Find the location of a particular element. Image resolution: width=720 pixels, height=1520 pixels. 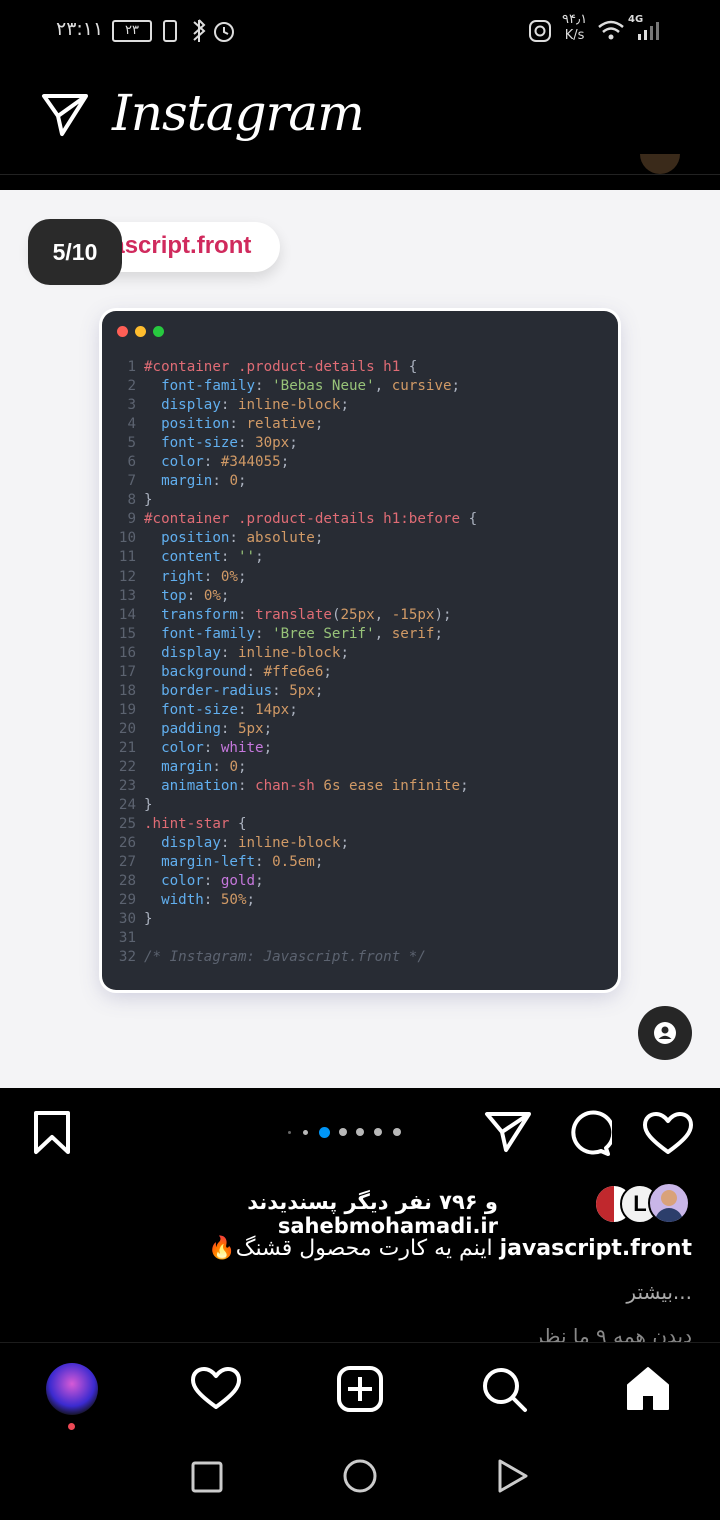

back-icon is located at coordinates (513, 1476).